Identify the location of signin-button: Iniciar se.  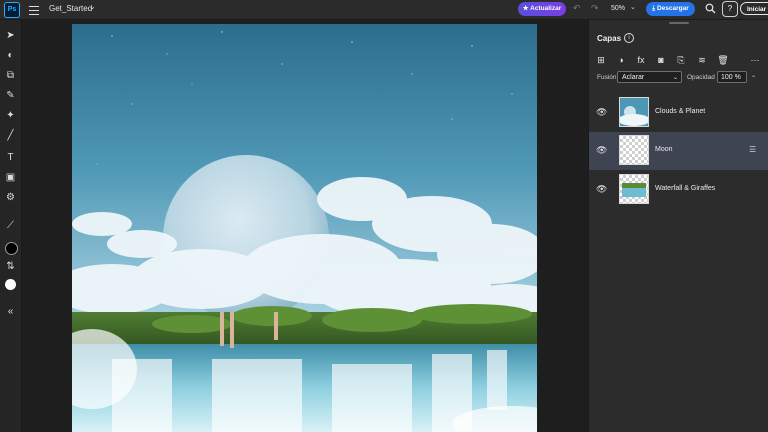
(754, 8).